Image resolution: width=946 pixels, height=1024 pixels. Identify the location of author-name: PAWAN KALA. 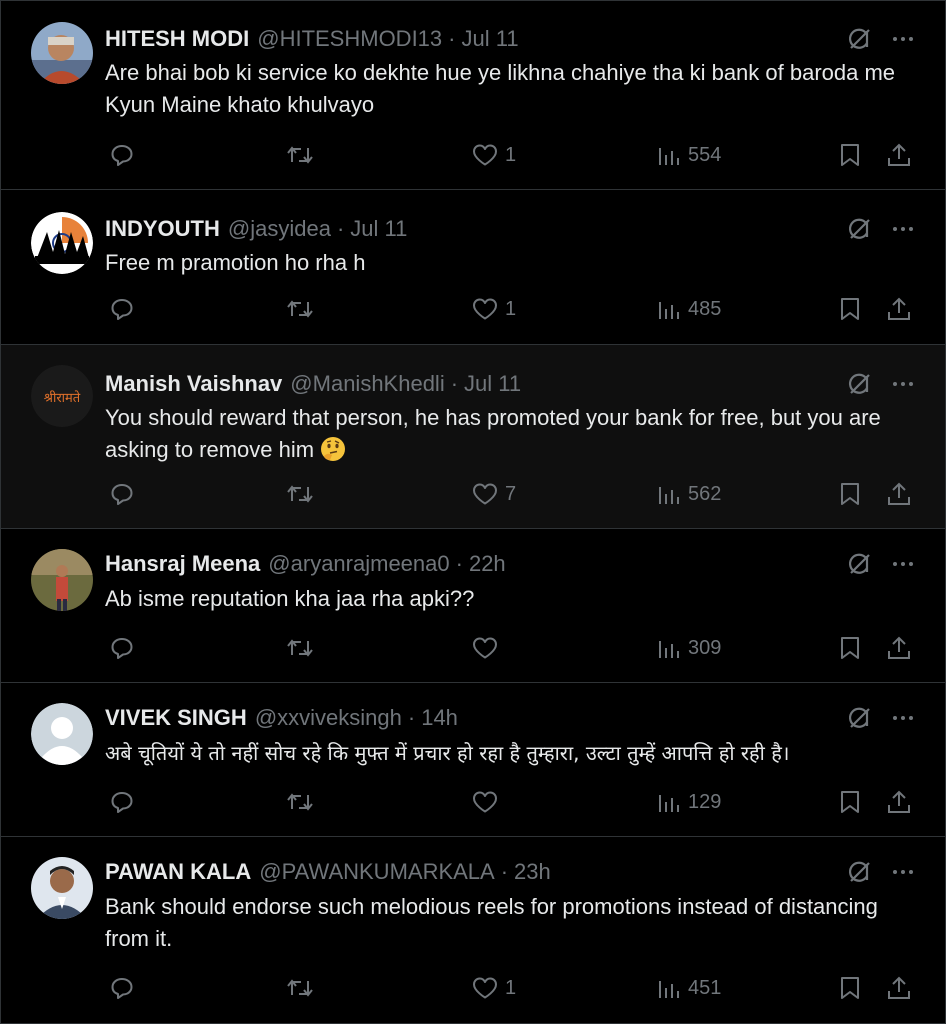
(178, 872).